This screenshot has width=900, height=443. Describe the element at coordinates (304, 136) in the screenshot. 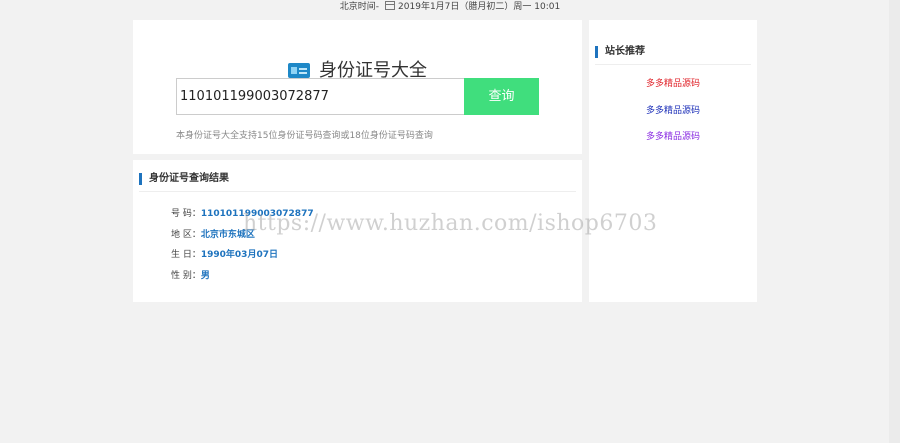

I see `search-note: 本身份证号大全支持15位身份证号码查询或18位身份证号码查询` at that location.